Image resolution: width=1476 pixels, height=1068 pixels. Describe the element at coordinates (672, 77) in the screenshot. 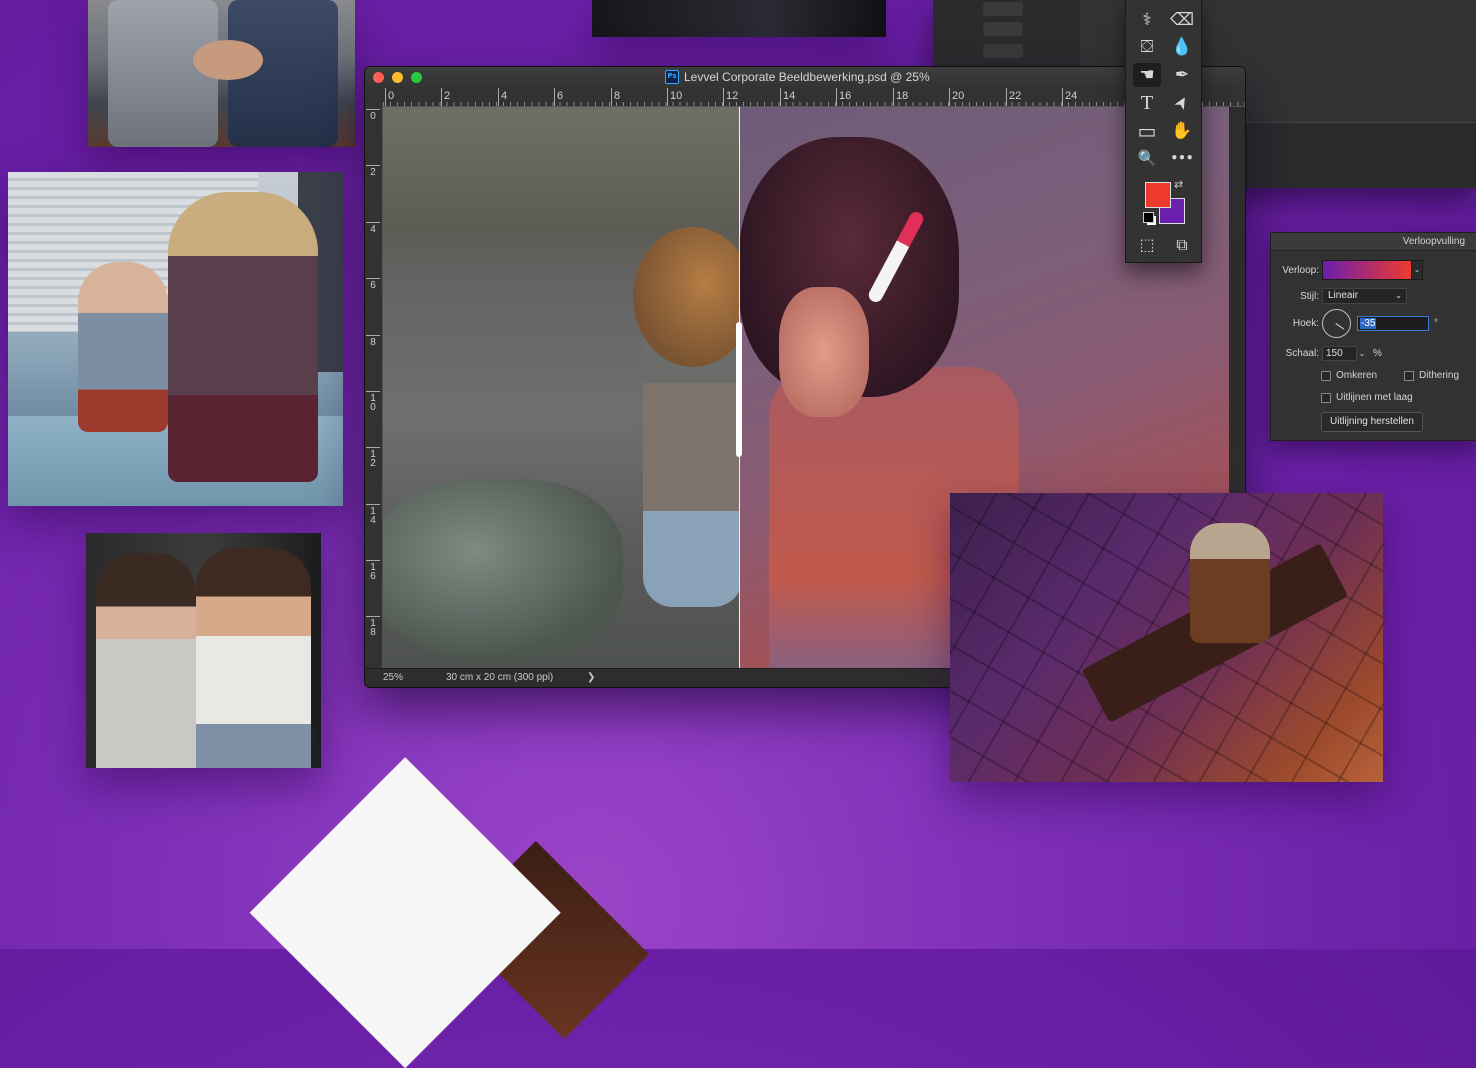

I see `photoshop-file-icon: Ps` at that location.